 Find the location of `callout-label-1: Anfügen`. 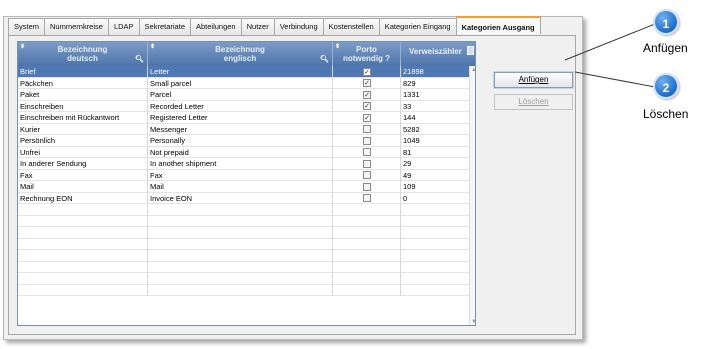

callout-label-1: Anfügen is located at coordinates (665, 48).